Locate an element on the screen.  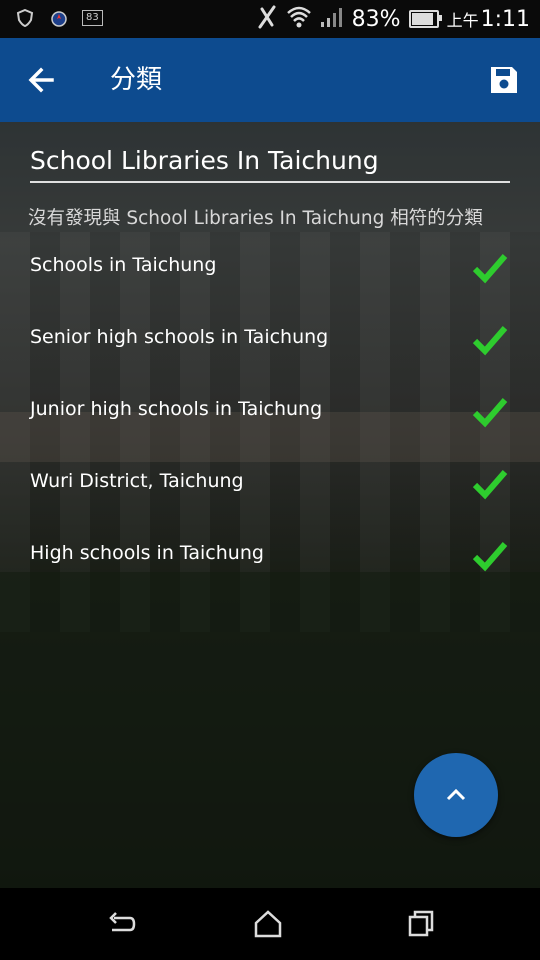
no-match-message: 沒有發現與 School Libraries In Taichung 相符的分類 is located at coordinates (255, 218).